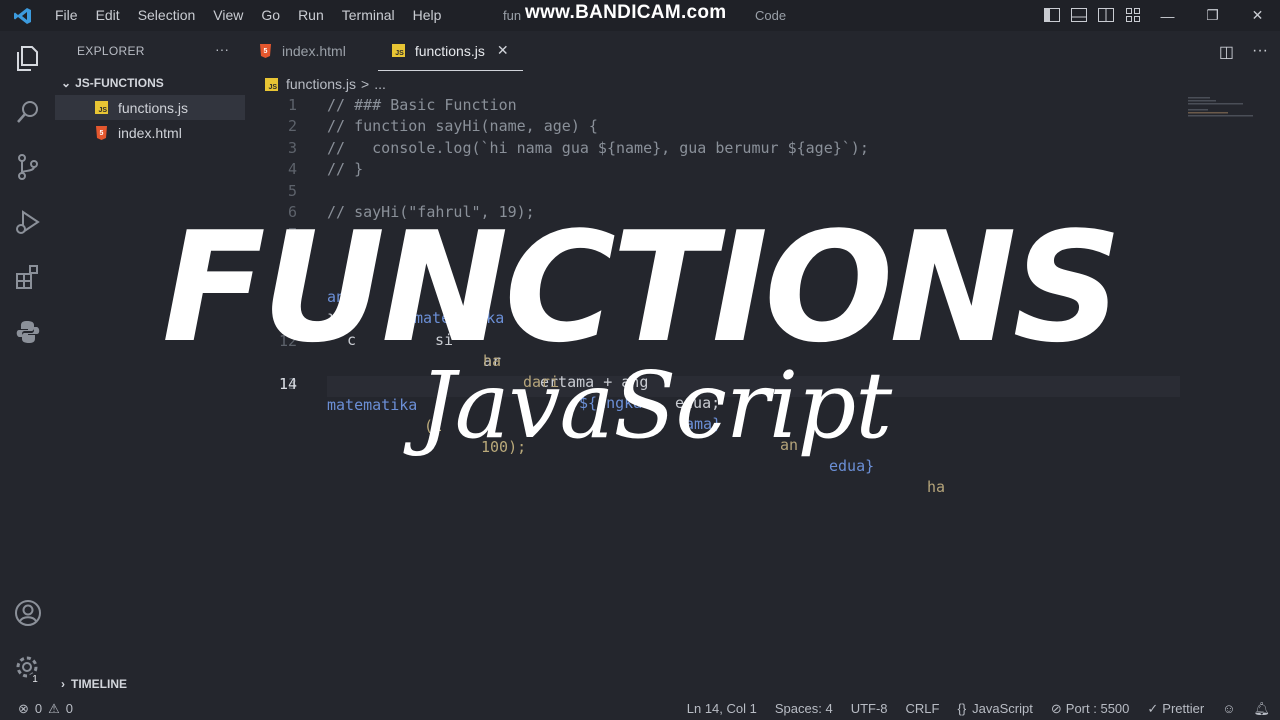 Image resolution: width=1280 pixels, height=720 pixels. Describe the element at coordinates (442, 126) in the screenshot. I see `code-line: 2// function sayHi(name, age) {` at that location.